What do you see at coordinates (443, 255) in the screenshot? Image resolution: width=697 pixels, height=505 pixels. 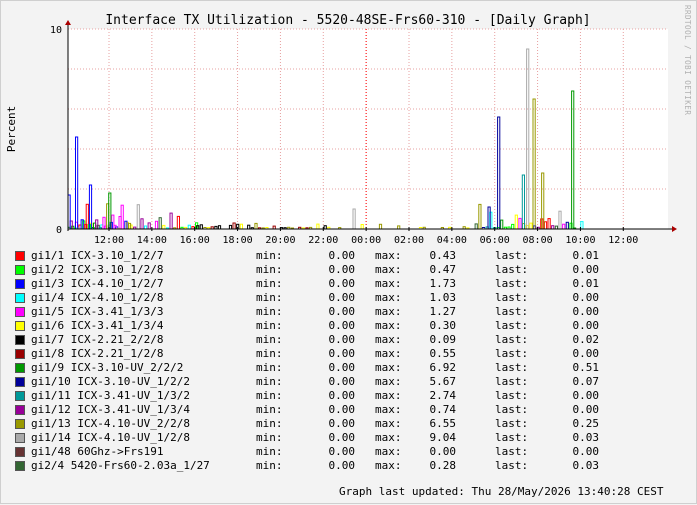 I see `max-value: 0.43` at bounding box center [443, 255].